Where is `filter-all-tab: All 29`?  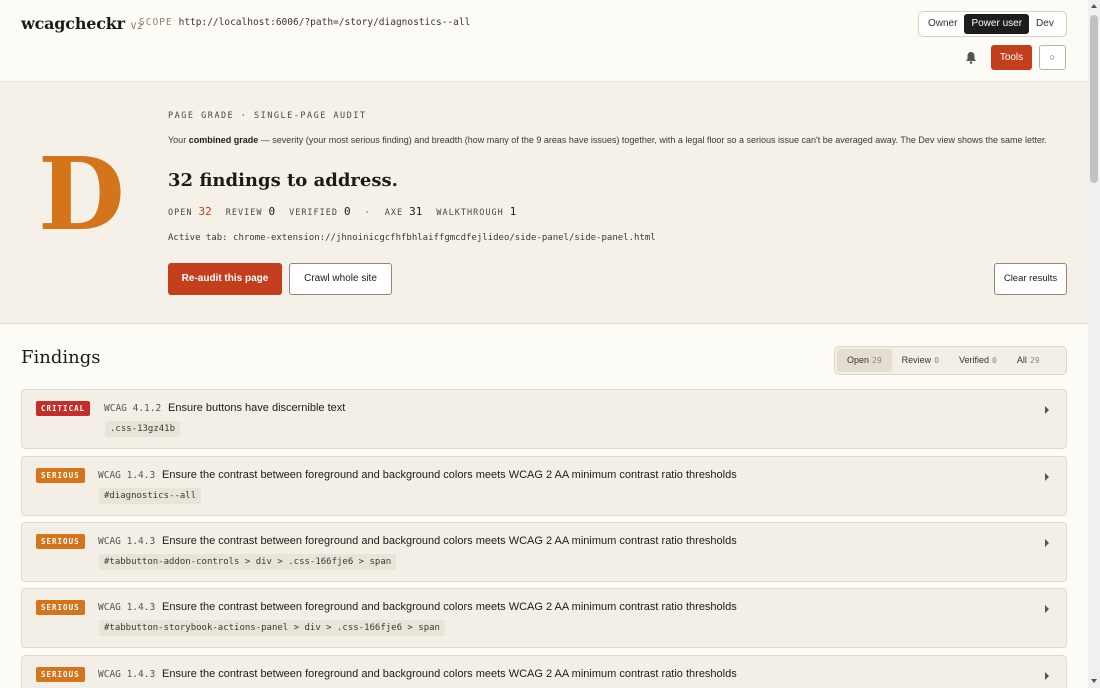 filter-all-tab: All 29 is located at coordinates (1028, 360).